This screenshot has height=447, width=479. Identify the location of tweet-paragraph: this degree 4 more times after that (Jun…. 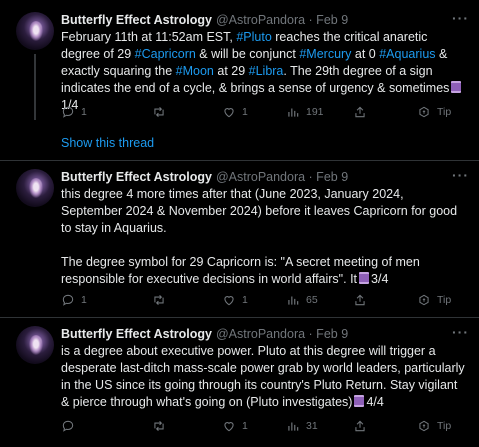
(259, 211).